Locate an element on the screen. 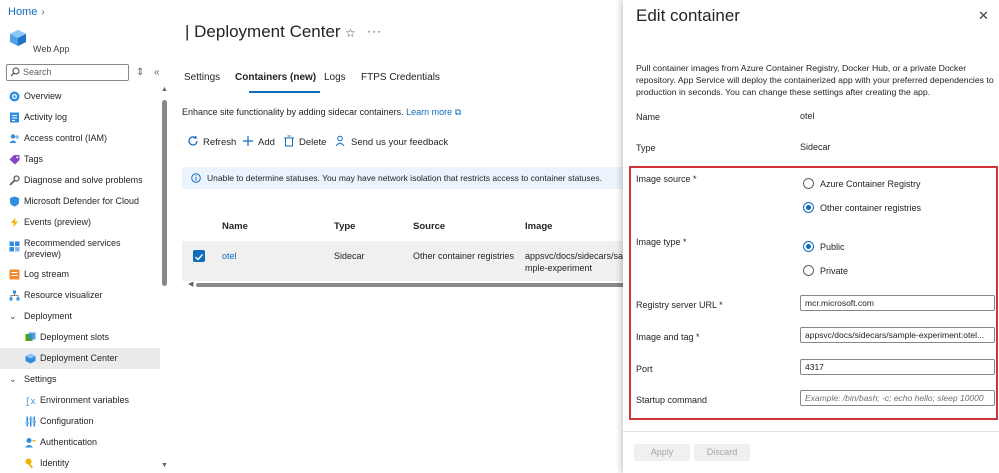 This screenshot has width=999, height=473. scroll-up-arrow-icon: ▲ is located at coordinates (164, 89).